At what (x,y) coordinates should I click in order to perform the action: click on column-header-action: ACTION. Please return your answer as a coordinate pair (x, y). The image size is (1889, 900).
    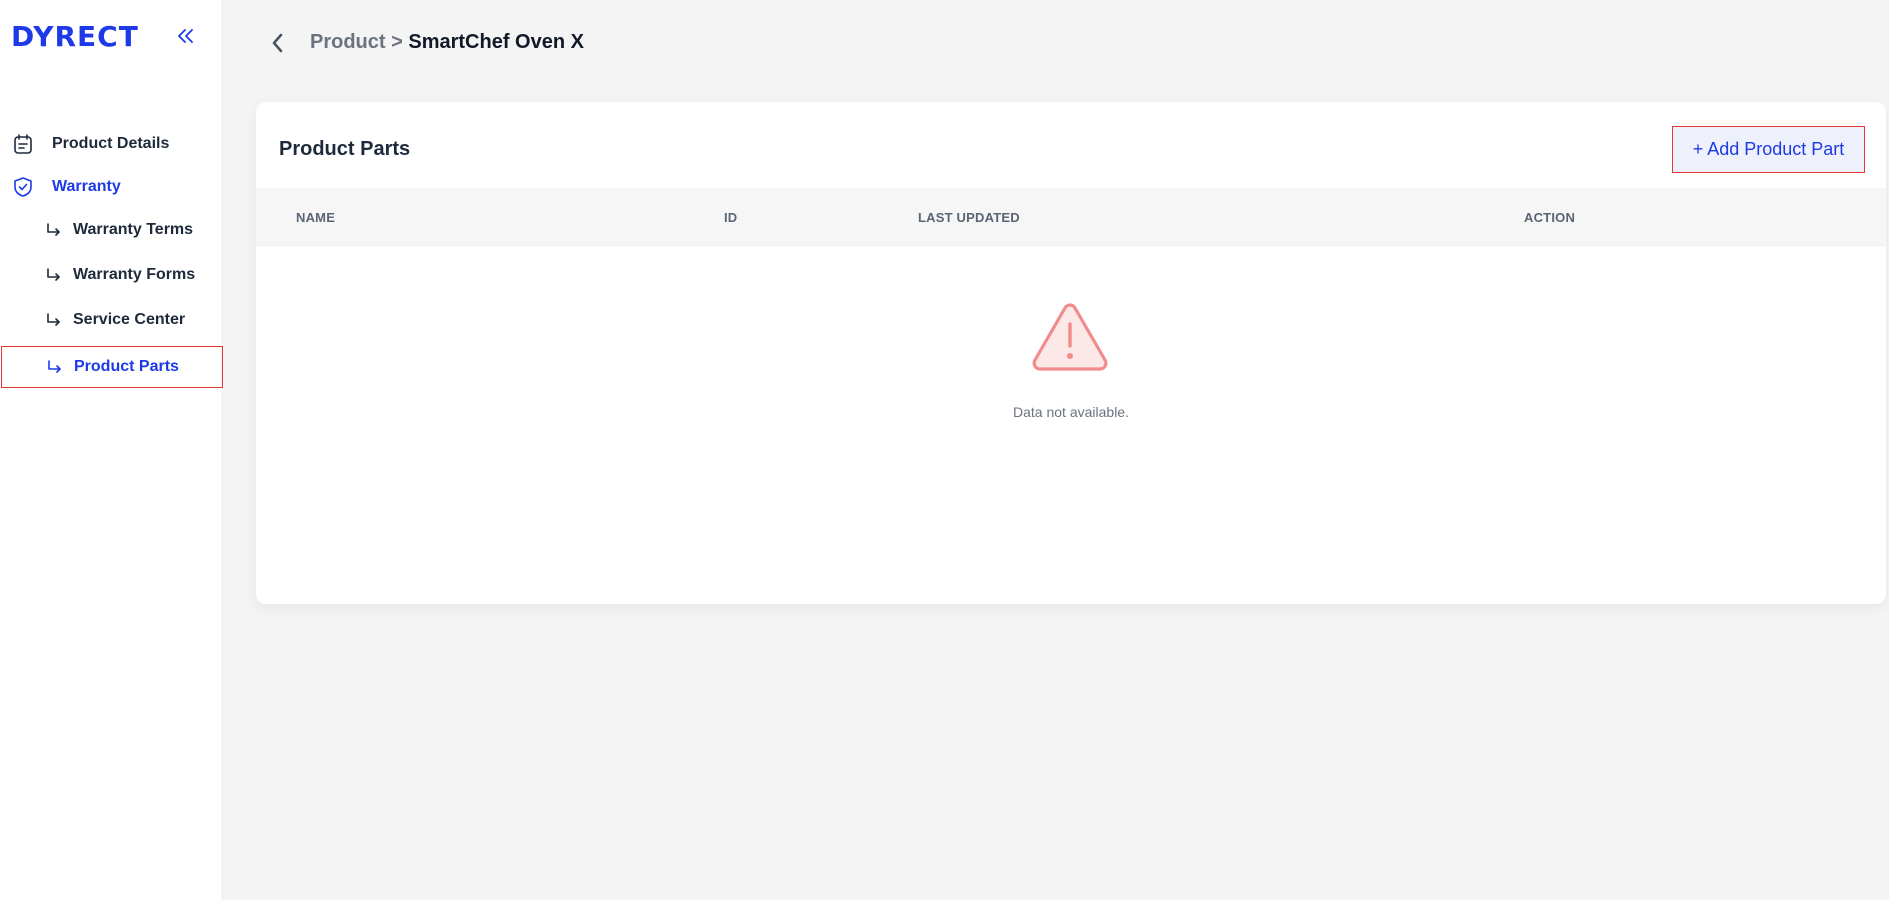
    Looking at the image, I should click on (1549, 217).